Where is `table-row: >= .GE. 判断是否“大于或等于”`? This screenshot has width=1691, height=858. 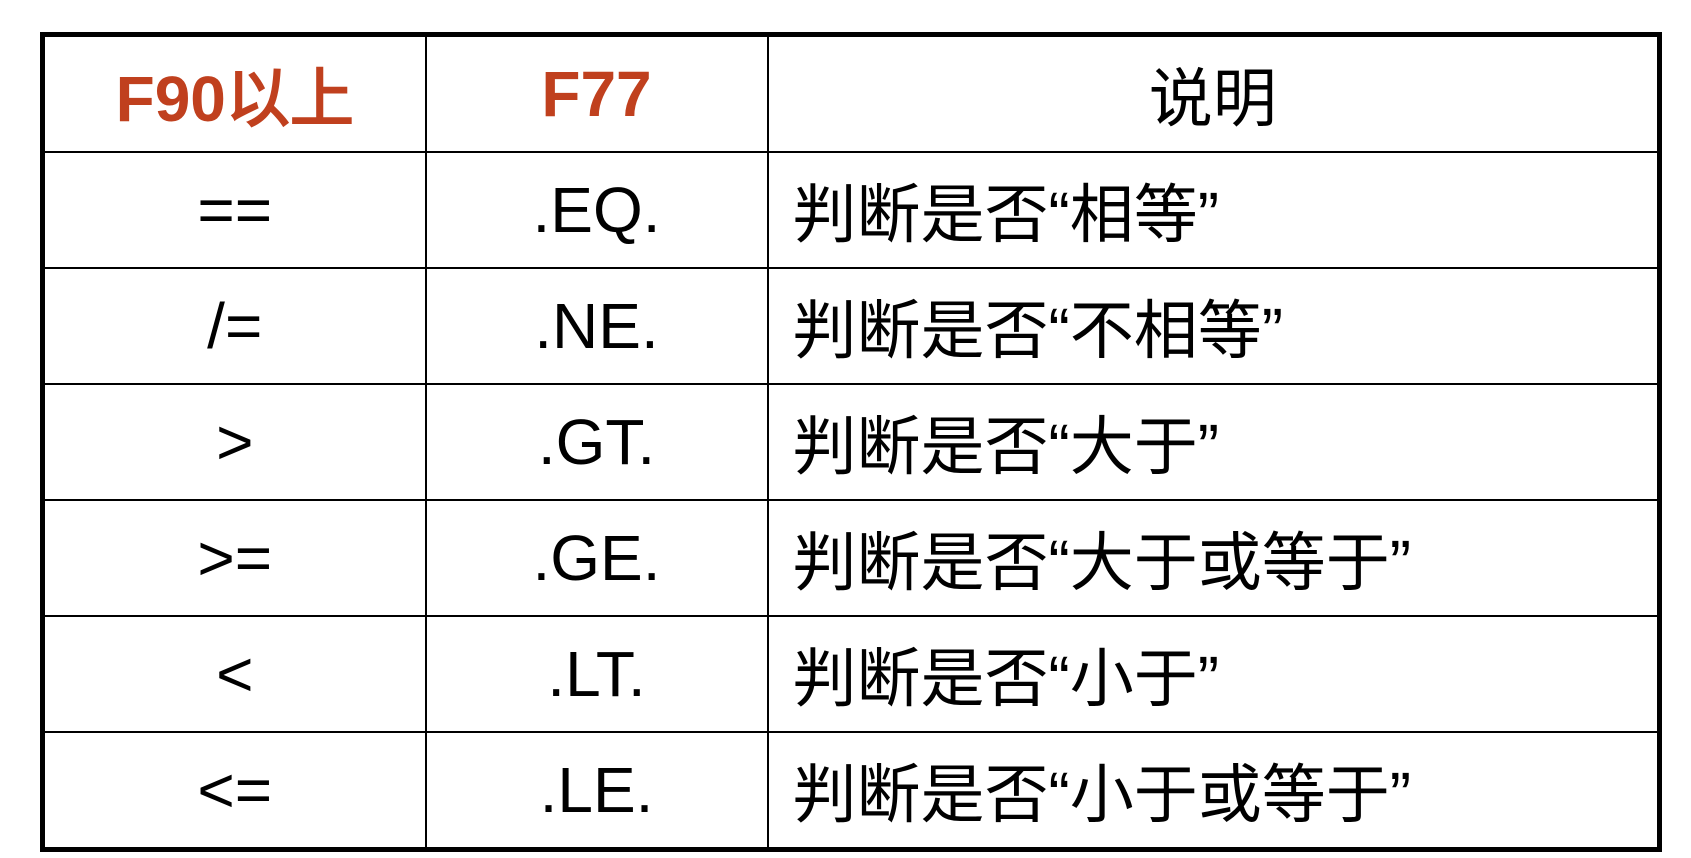 table-row: >= .GE. 判断是否“大于或等于” is located at coordinates (851, 558).